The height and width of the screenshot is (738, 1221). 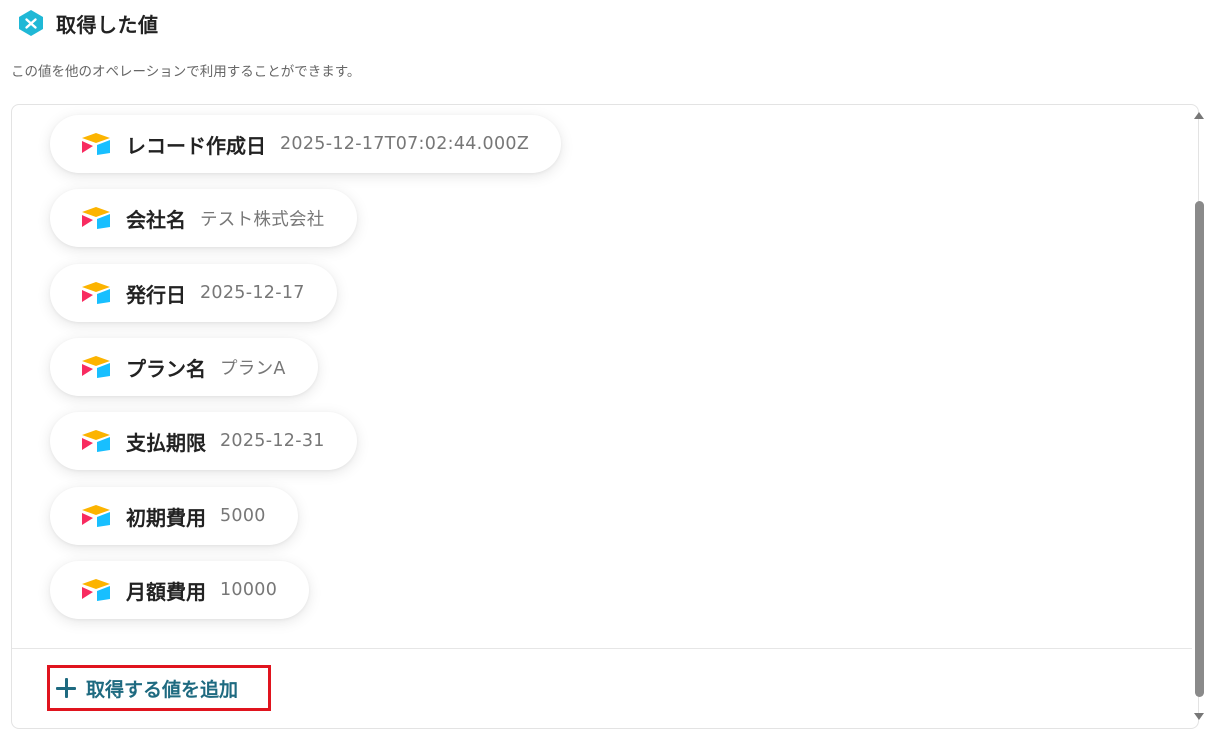 I want to click on field-value: 10000, so click(x=249, y=590).